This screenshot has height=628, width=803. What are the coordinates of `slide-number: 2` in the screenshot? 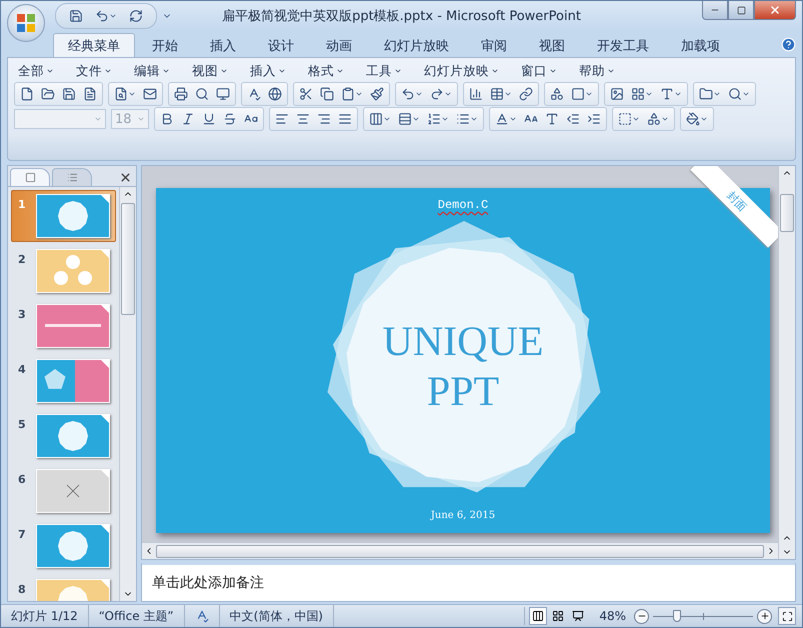 It's located at (22, 259).